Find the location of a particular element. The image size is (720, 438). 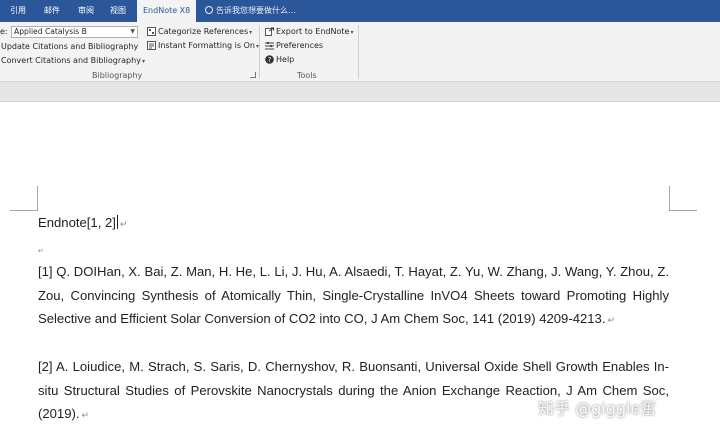

instant-formatting-icon is located at coordinates (151, 45).